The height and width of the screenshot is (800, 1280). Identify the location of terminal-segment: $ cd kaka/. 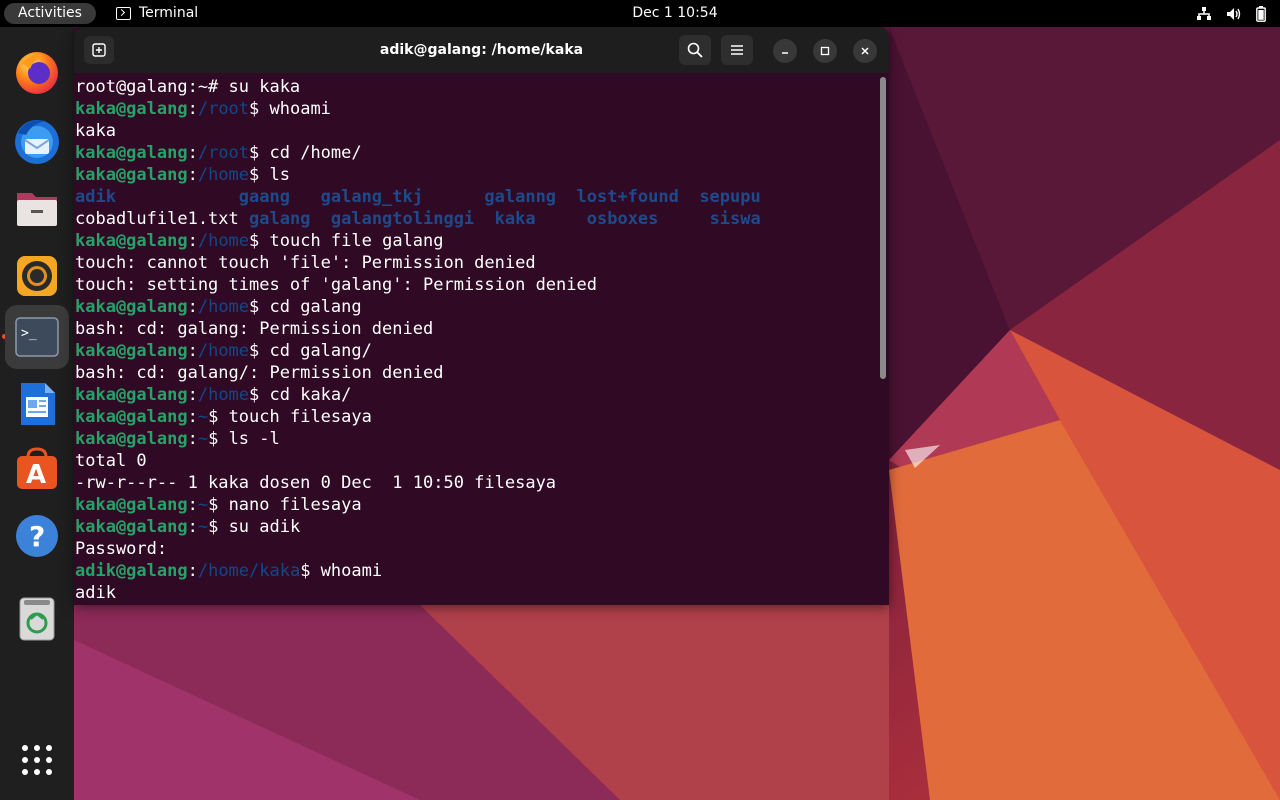
(300, 395).